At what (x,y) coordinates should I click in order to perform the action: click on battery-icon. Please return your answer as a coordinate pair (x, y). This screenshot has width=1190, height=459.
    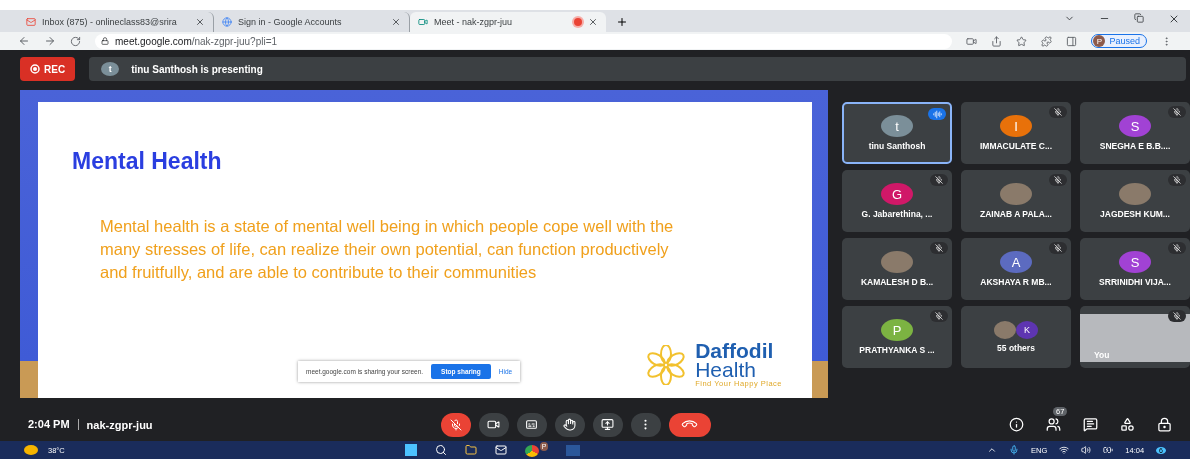
    Looking at the image, I should click on (1108, 450).